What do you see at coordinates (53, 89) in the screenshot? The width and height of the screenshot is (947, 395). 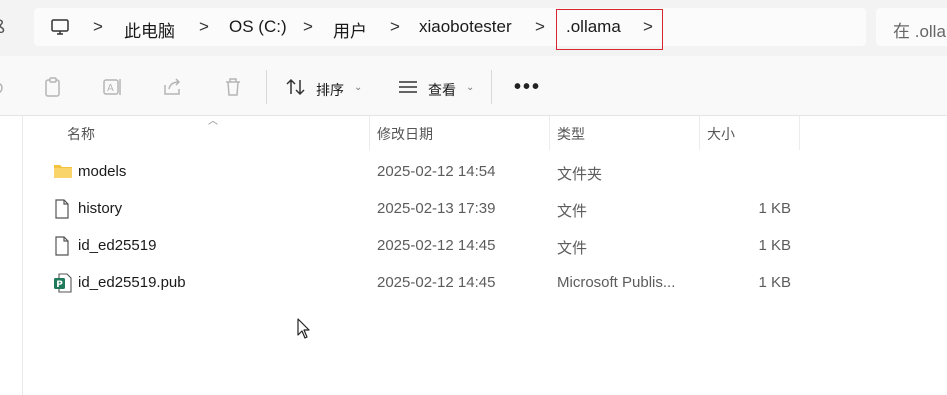 I see `copy-icon` at bounding box center [53, 89].